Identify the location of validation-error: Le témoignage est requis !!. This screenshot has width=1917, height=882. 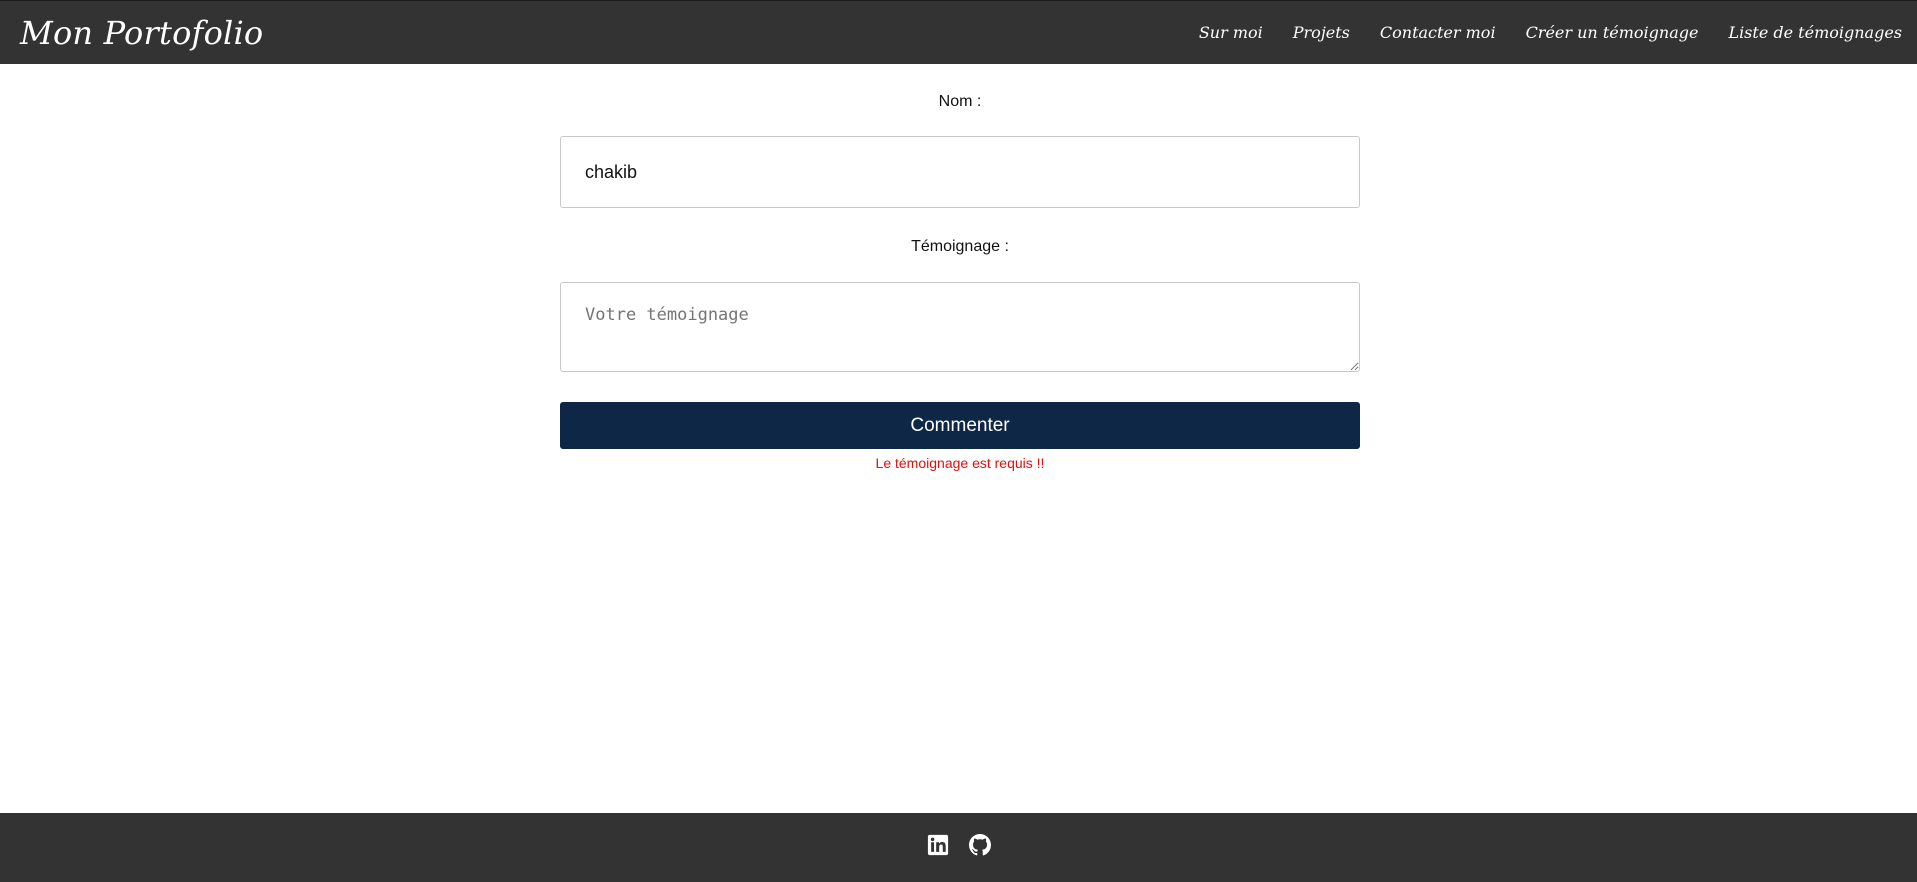
(960, 463).